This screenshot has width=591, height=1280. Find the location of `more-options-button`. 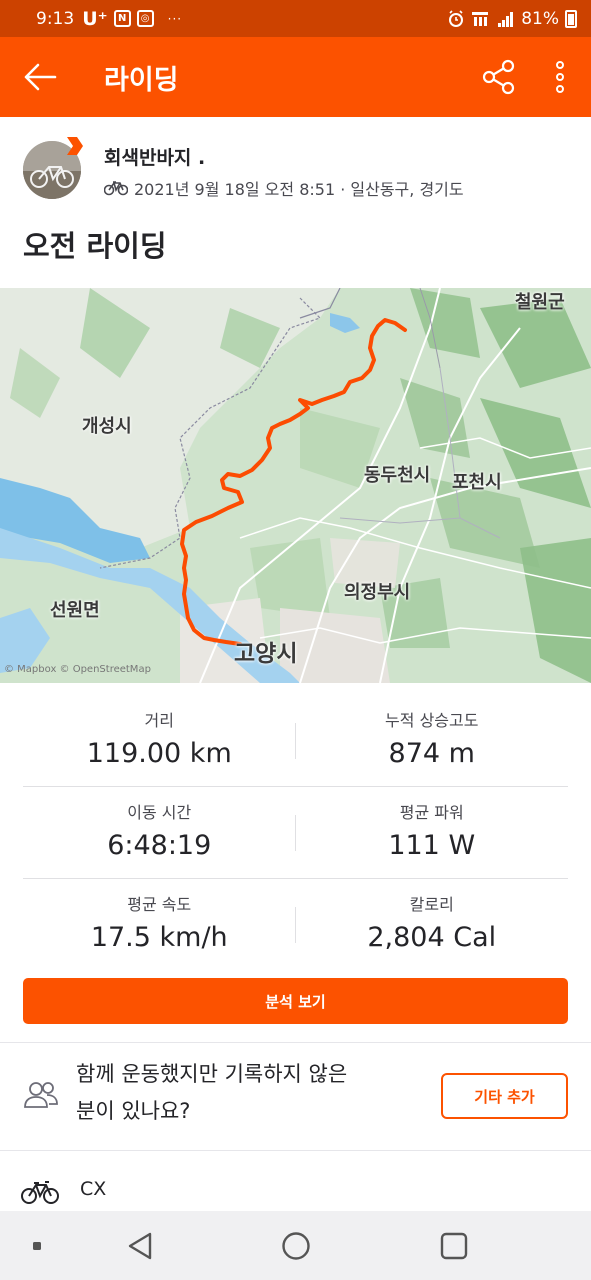

more-options-button is located at coordinates (560, 77).